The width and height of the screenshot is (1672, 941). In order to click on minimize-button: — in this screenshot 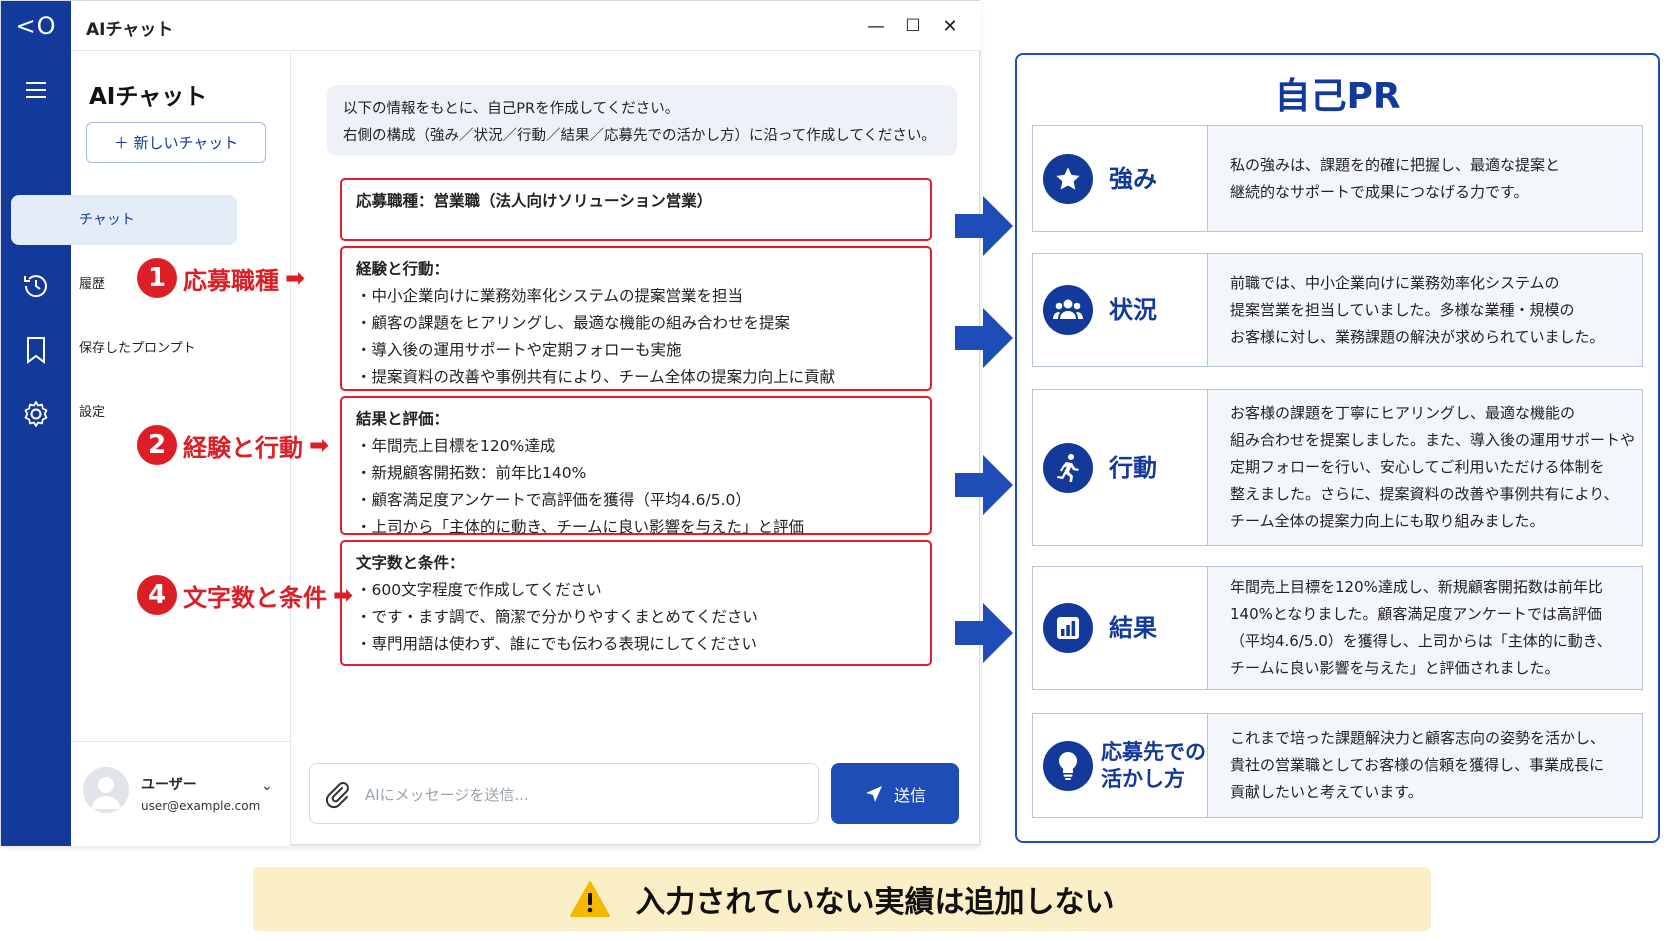, I will do `click(876, 26)`.